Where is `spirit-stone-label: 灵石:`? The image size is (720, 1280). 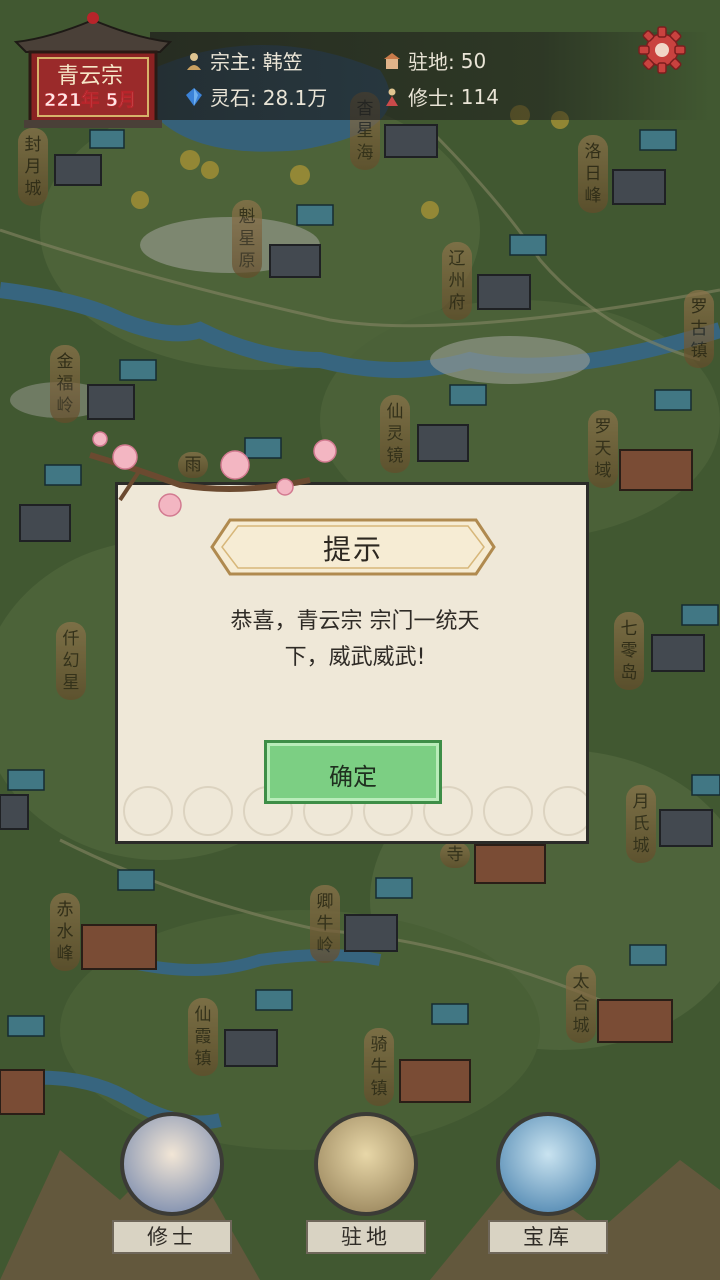 spirit-stone-label: 灵石: is located at coordinates (233, 98).